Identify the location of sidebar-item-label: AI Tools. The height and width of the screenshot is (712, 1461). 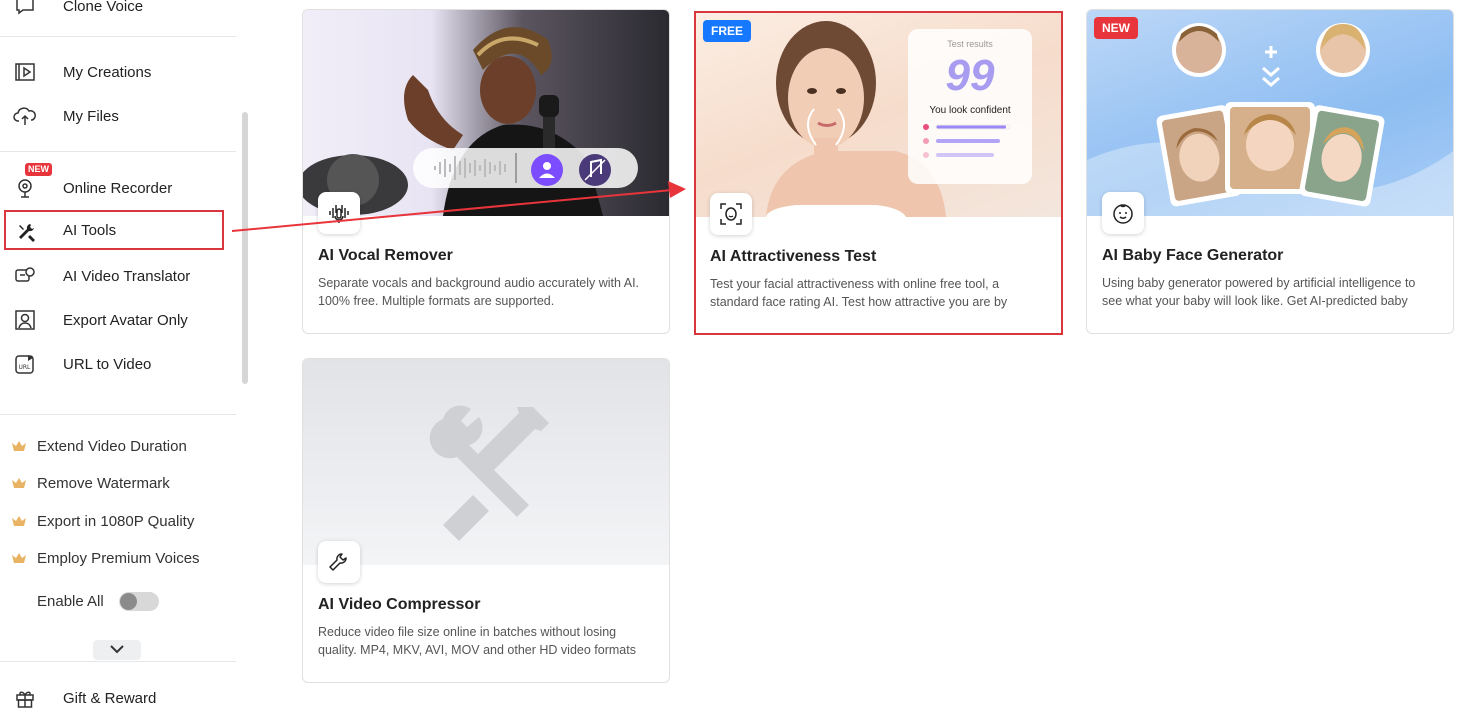
(90, 230).